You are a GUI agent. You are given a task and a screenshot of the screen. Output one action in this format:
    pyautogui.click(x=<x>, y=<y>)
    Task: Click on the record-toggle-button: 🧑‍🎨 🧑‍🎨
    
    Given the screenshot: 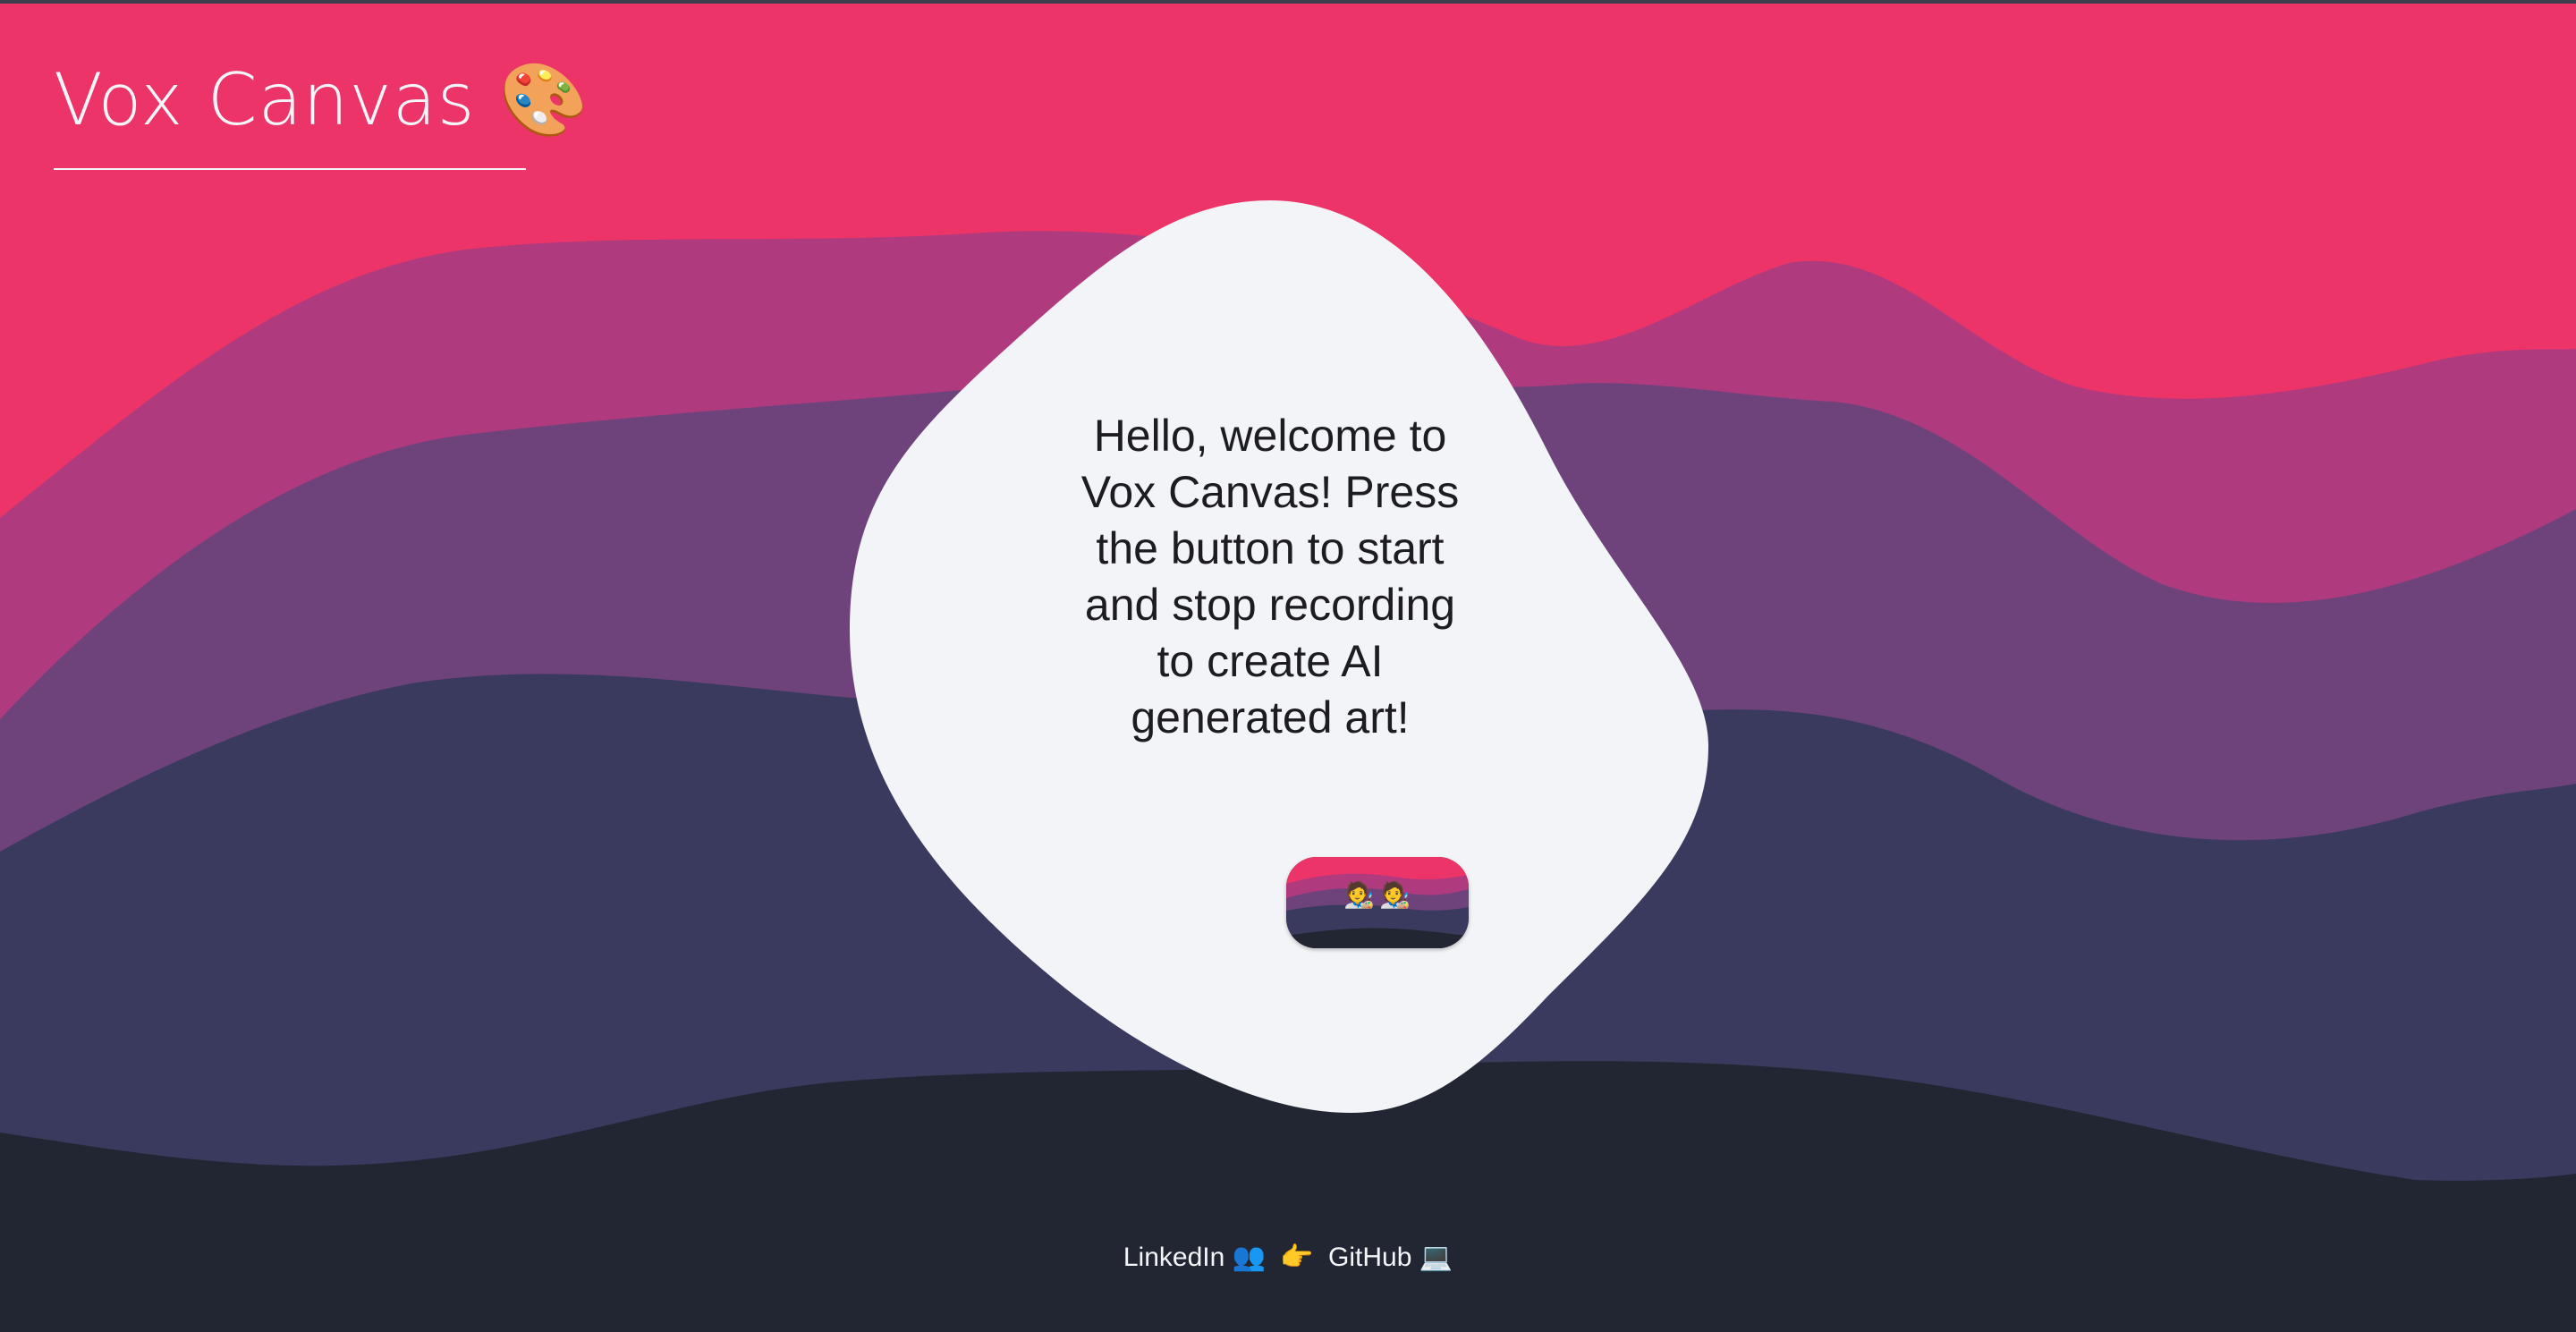 What is the action you would take?
    pyautogui.click(x=1377, y=902)
    